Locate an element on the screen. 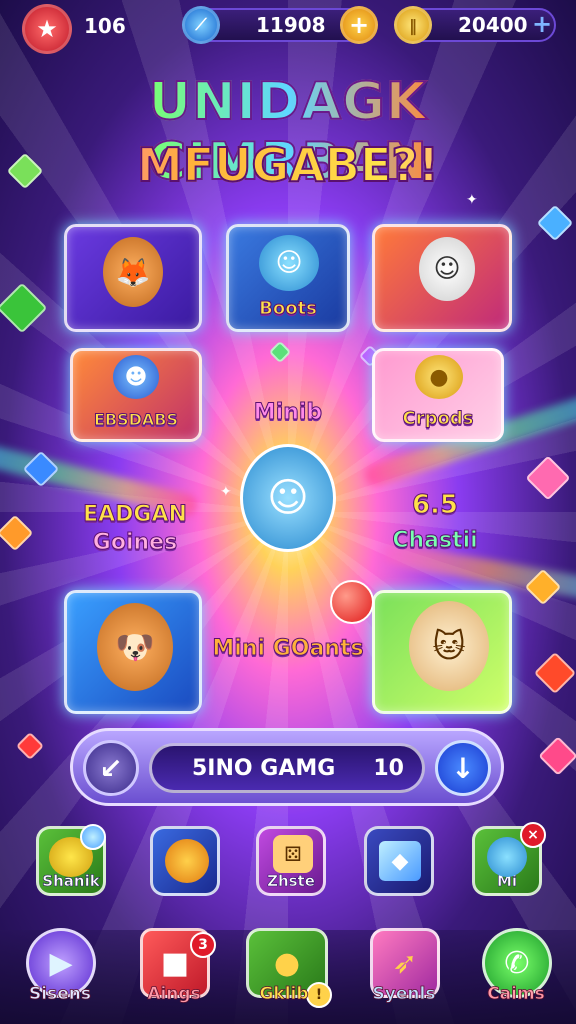 This screenshot has width=576, height=1024. eadgan-label: EADGAN is located at coordinates (135, 515).